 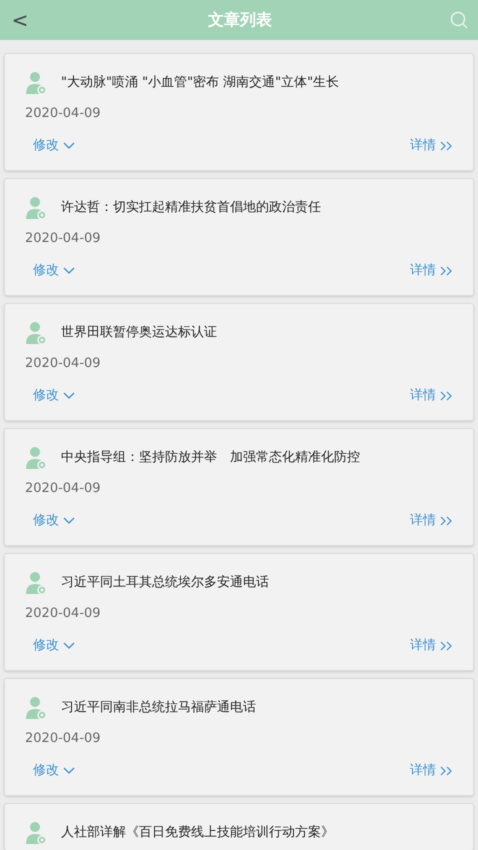 I want to click on article-card: 人社部详解《百日免费线上技能培训行动方案》, so click(x=239, y=826).